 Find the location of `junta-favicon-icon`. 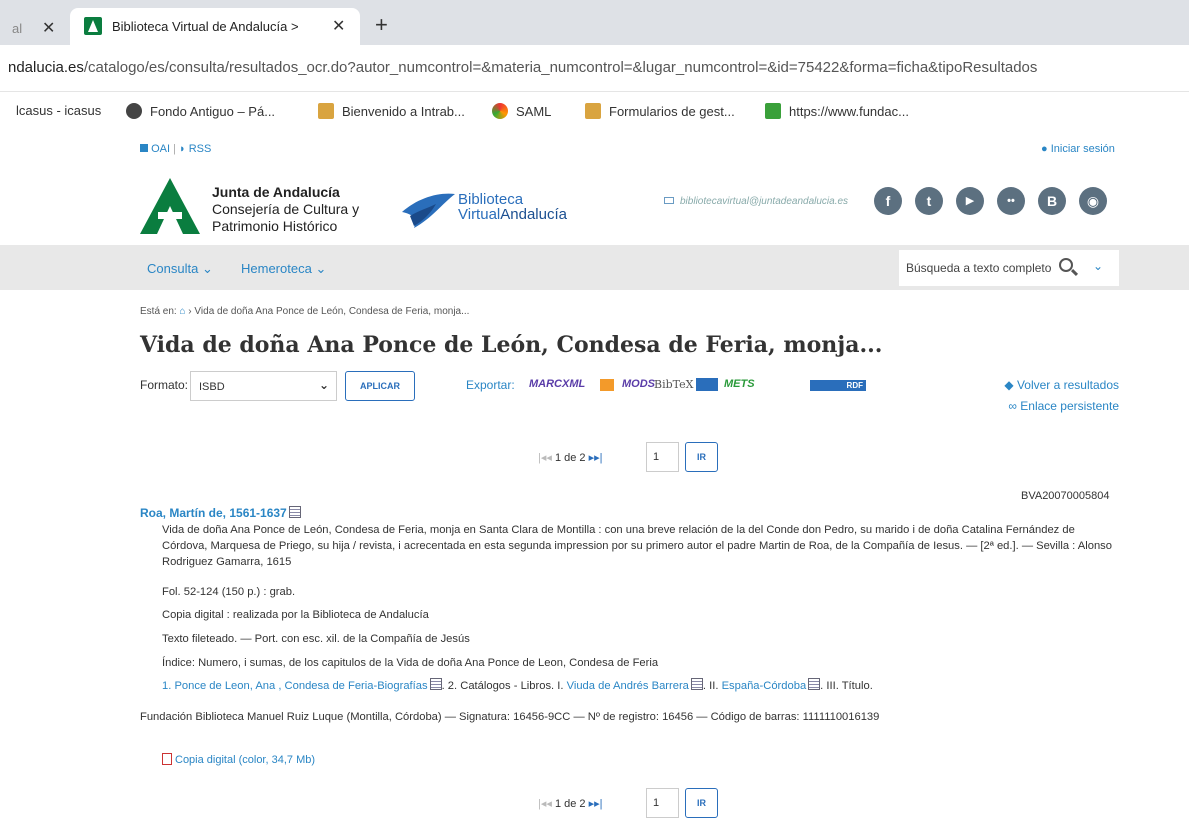

junta-favicon-icon is located at coordinates (93, 26).